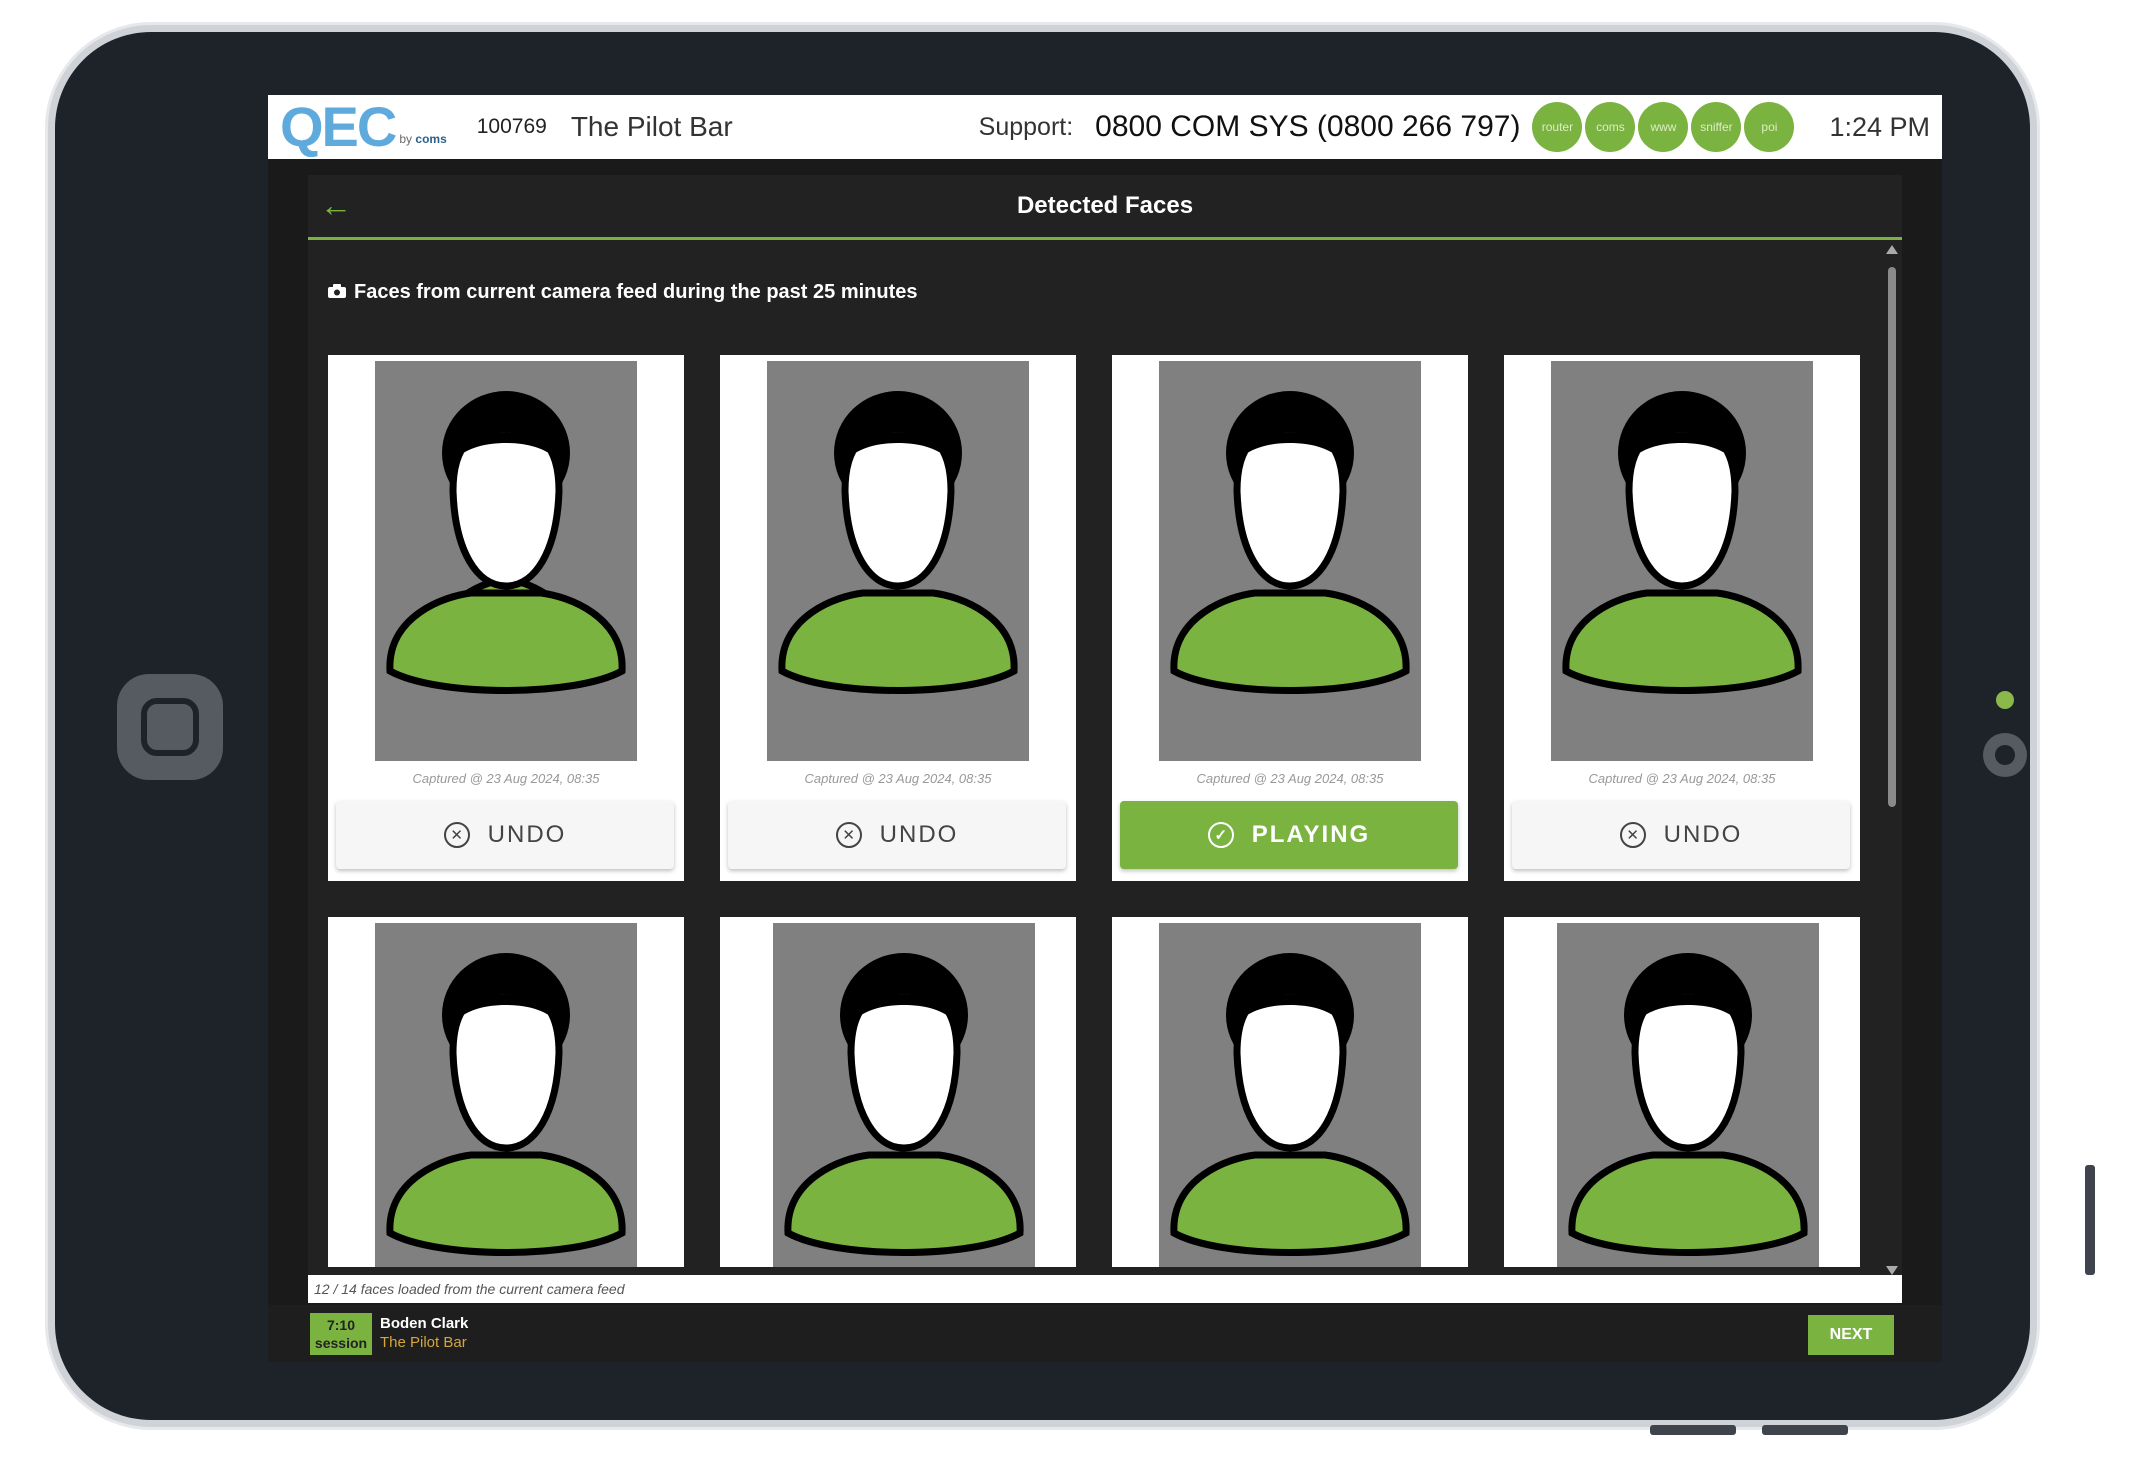 The height and width of the screenshot is (1466, 2140). I want to click on status-sniffer-indicator: sniffer, so click(1716, 127).